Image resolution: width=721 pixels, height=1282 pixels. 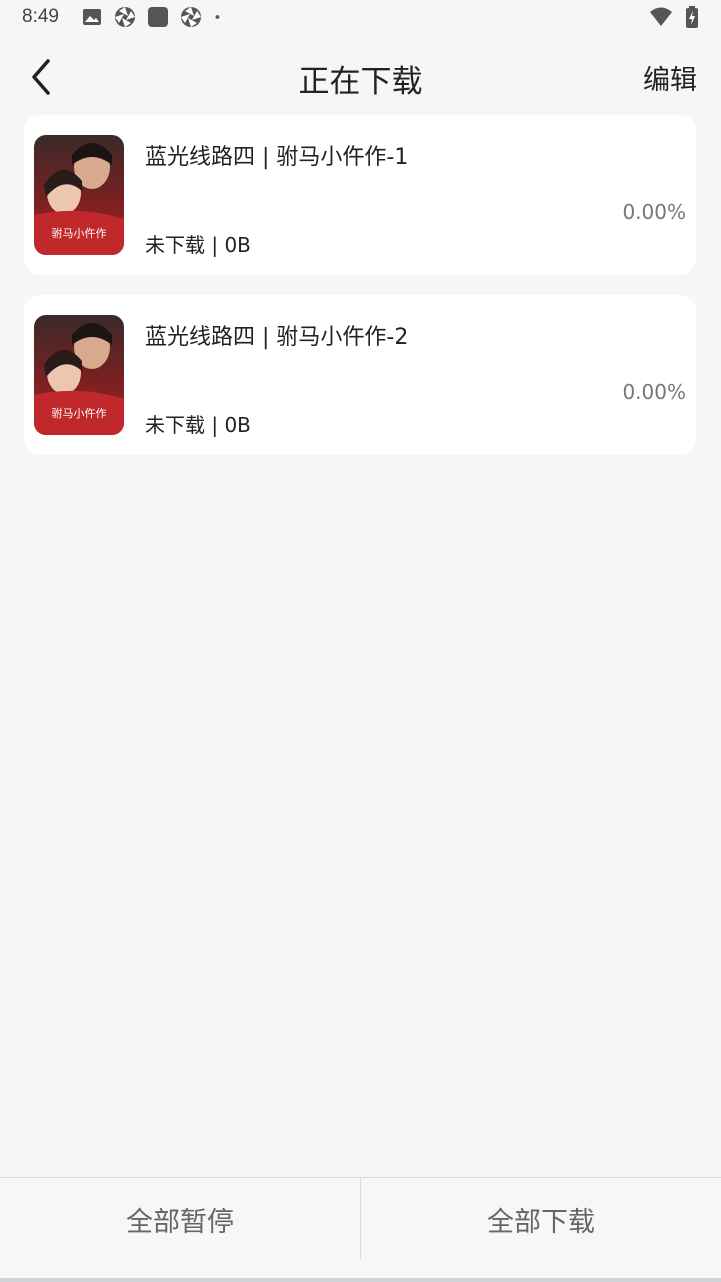 I want to click on square-app-icon, so click(x=157, y=17).